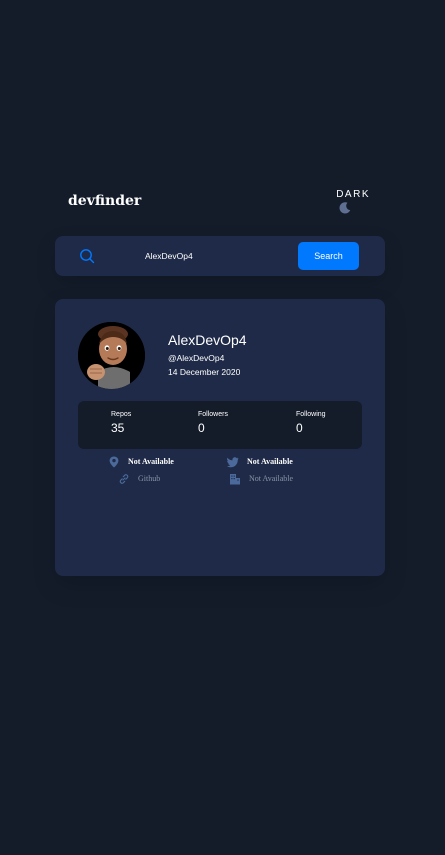 The image size is (445, 855). I want to click on stat-repos: Repos 35, so click(121, 423).